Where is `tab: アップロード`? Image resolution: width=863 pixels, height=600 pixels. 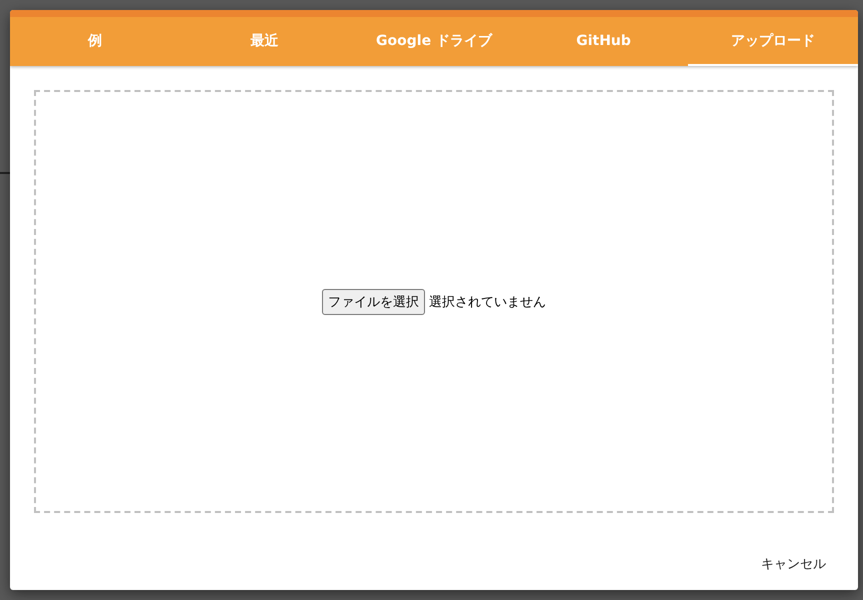
tab: アップロード is located at coordinates (773, 41).